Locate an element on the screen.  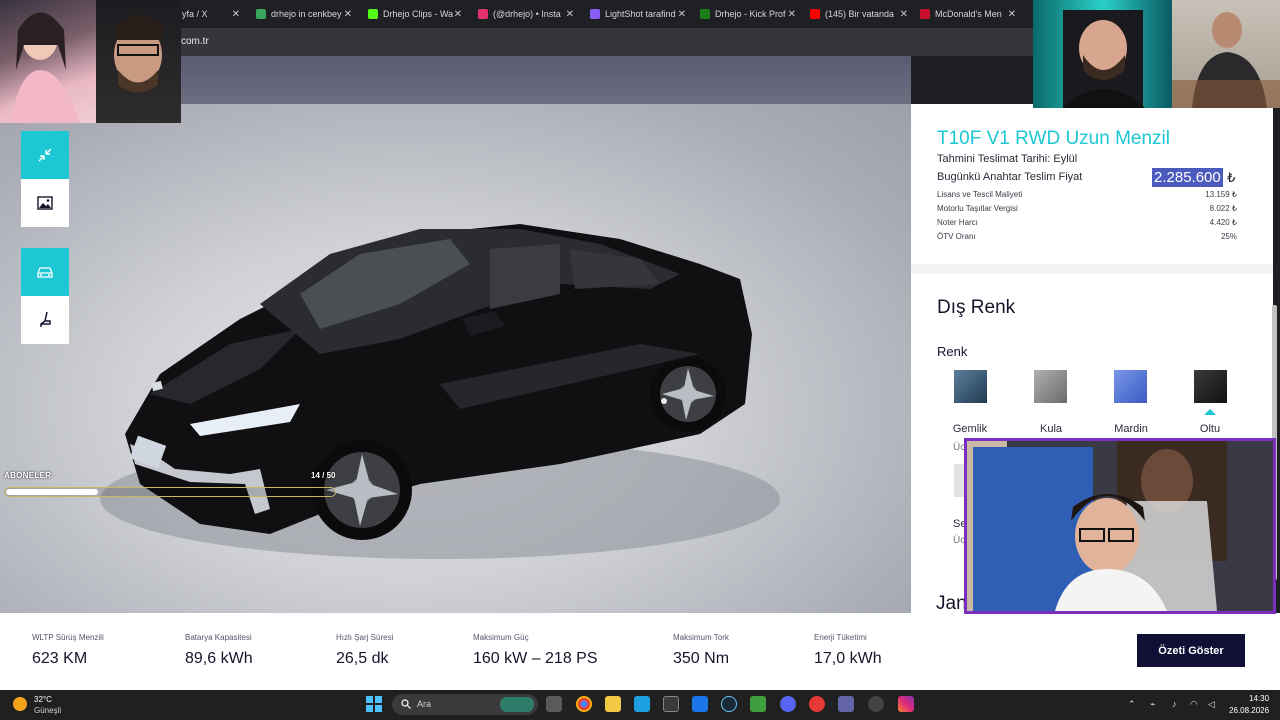
gallery-button is located at coordinates (45, 203).